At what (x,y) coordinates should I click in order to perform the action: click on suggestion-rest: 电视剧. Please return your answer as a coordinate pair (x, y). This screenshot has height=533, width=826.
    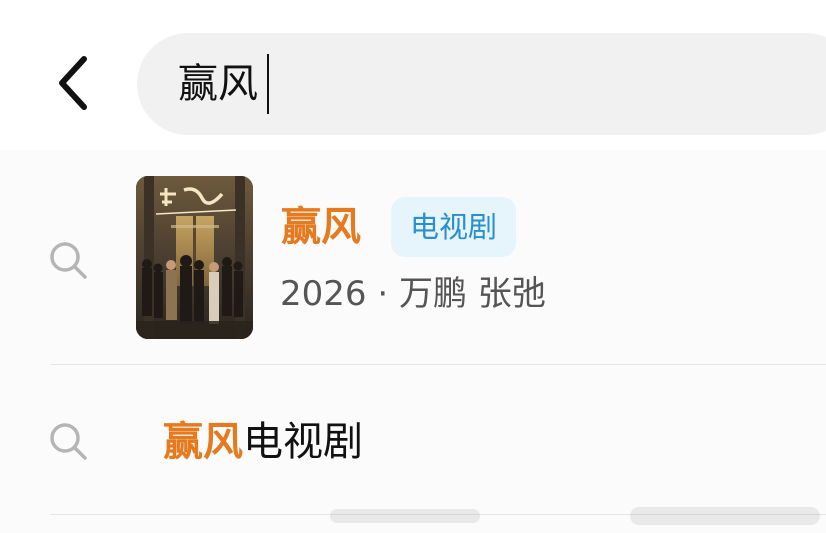
    Looking at the image, I should click on (303, 442).